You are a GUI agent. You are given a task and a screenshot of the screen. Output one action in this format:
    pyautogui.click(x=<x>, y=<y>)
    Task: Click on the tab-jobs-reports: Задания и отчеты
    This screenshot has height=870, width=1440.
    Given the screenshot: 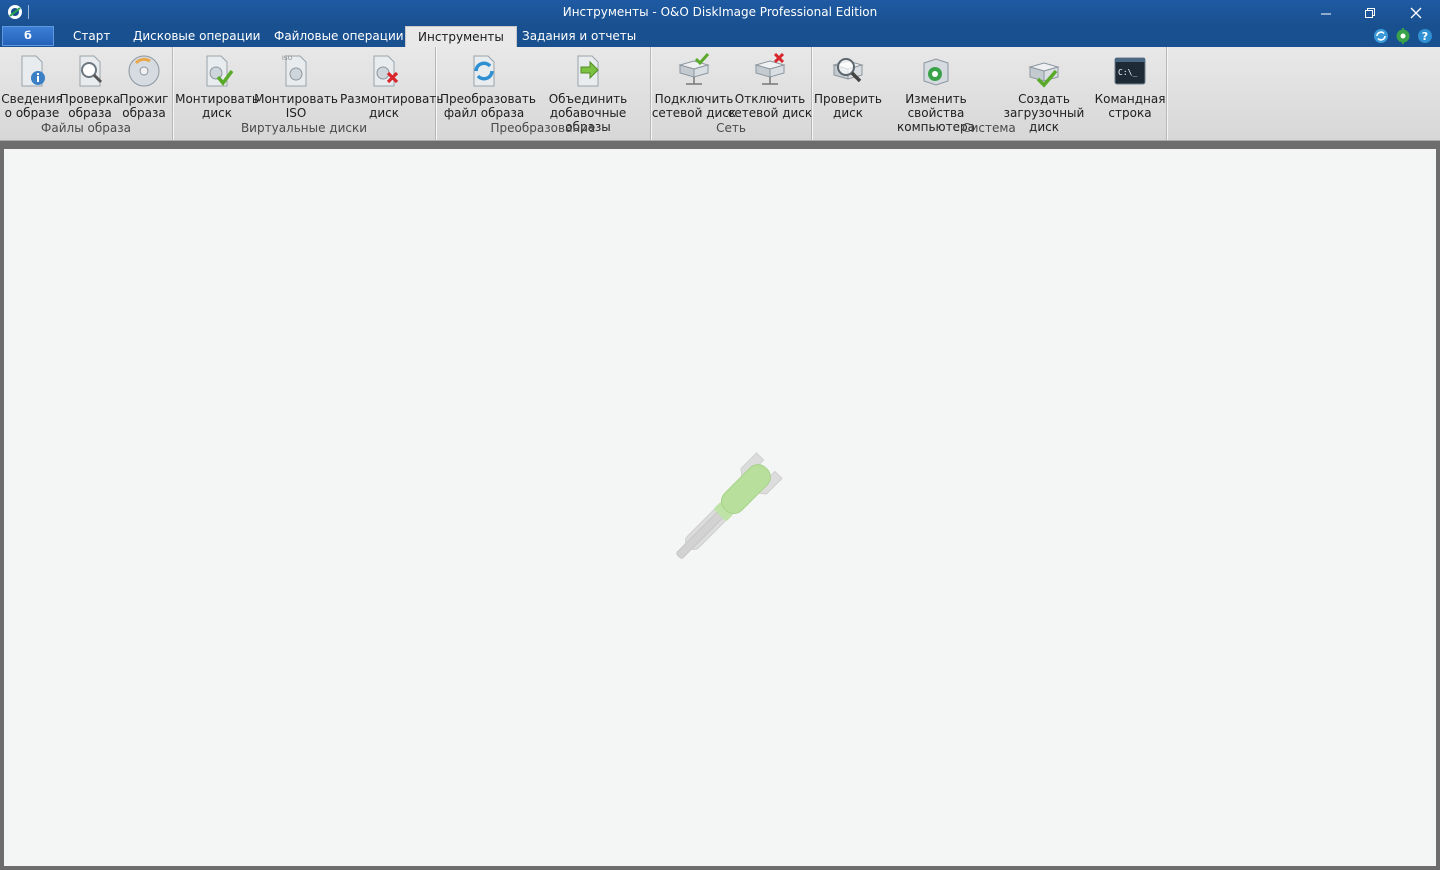 What is the action you would take?
    pyautogui.click(x=579, y=36)
    